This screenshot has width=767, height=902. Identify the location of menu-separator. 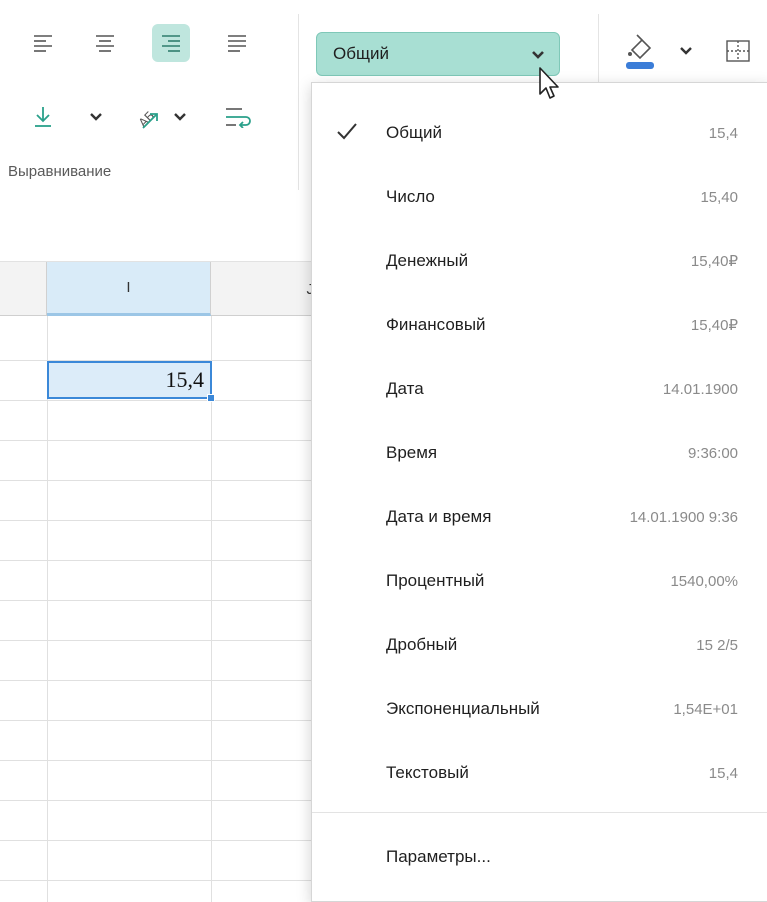
(539, 812).